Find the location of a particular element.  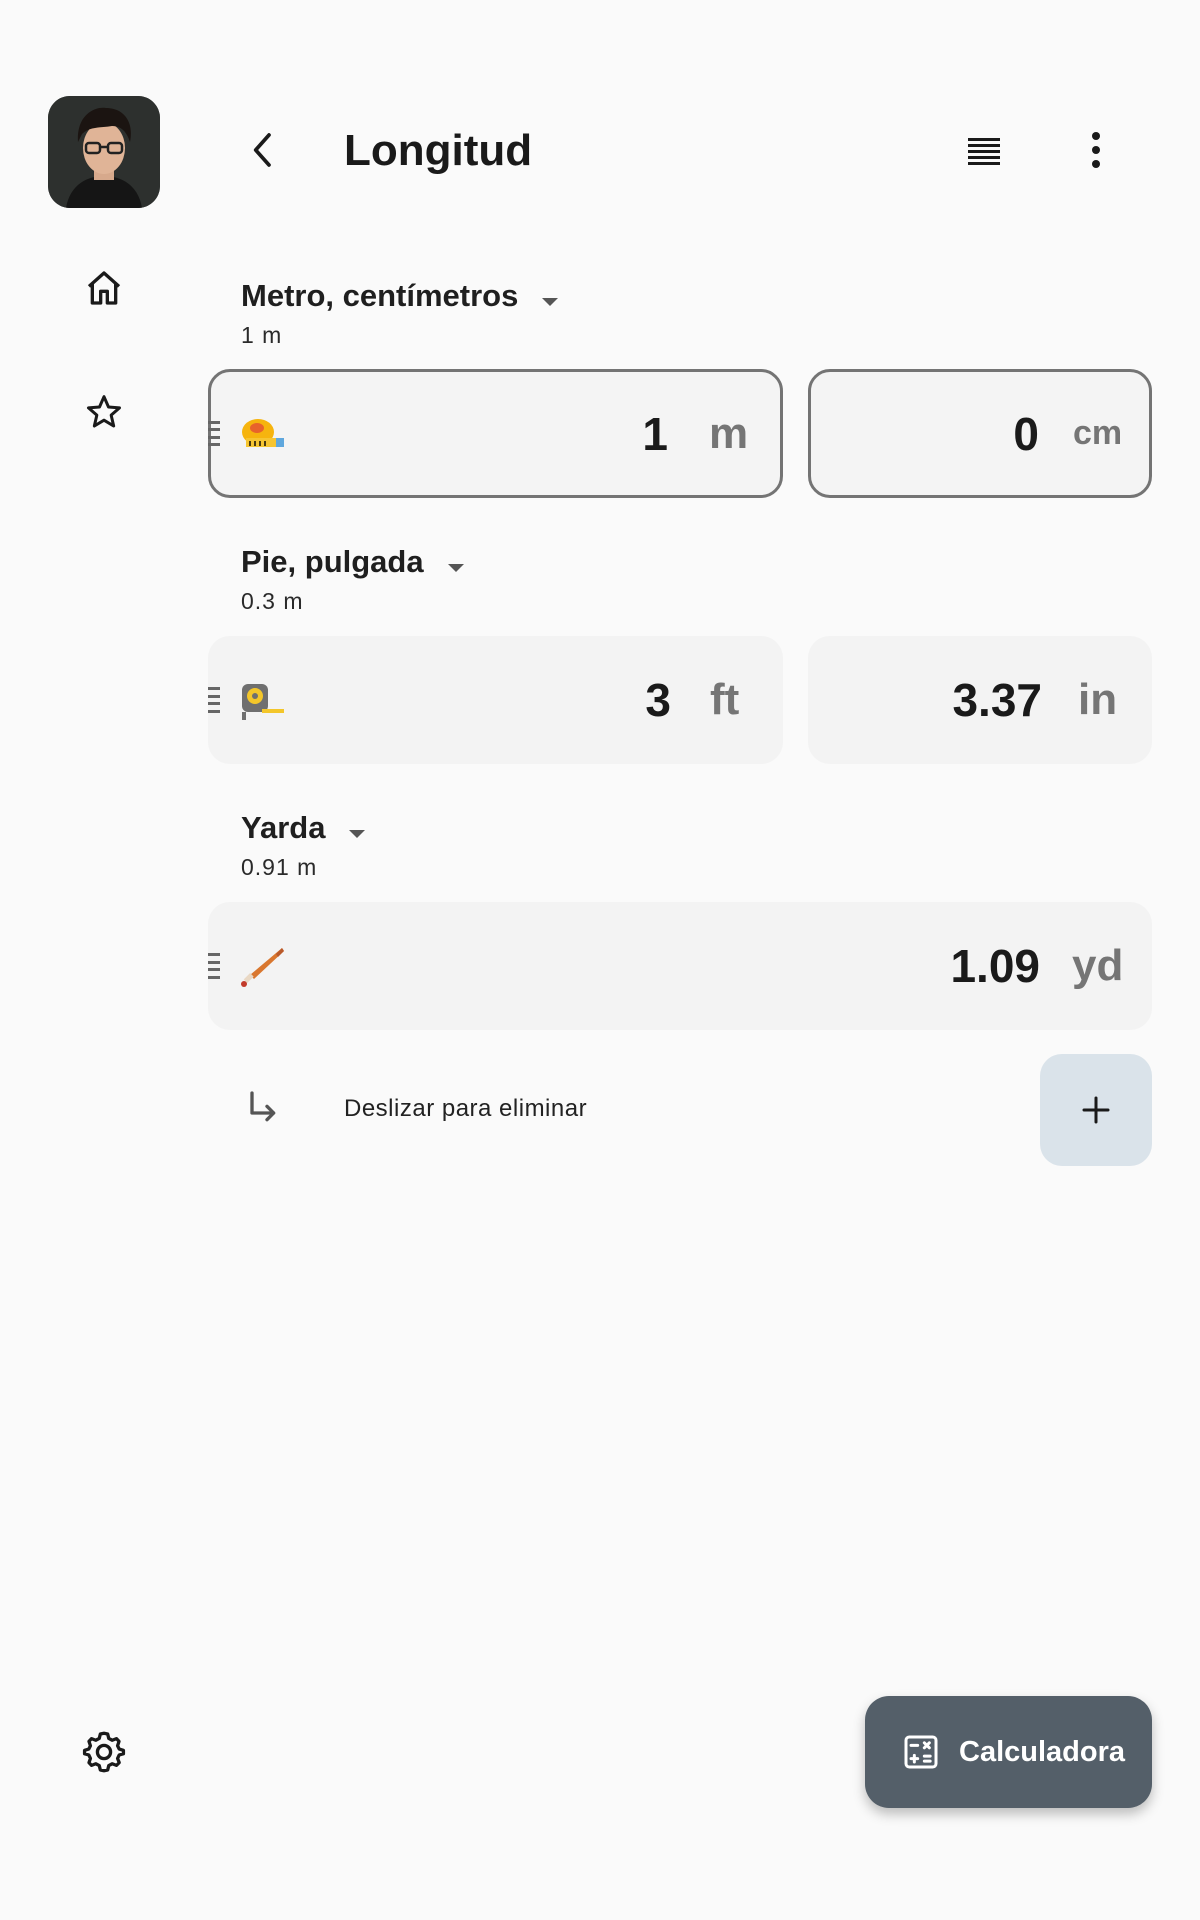

metro-unit: m is located at coordinates (729, 433).